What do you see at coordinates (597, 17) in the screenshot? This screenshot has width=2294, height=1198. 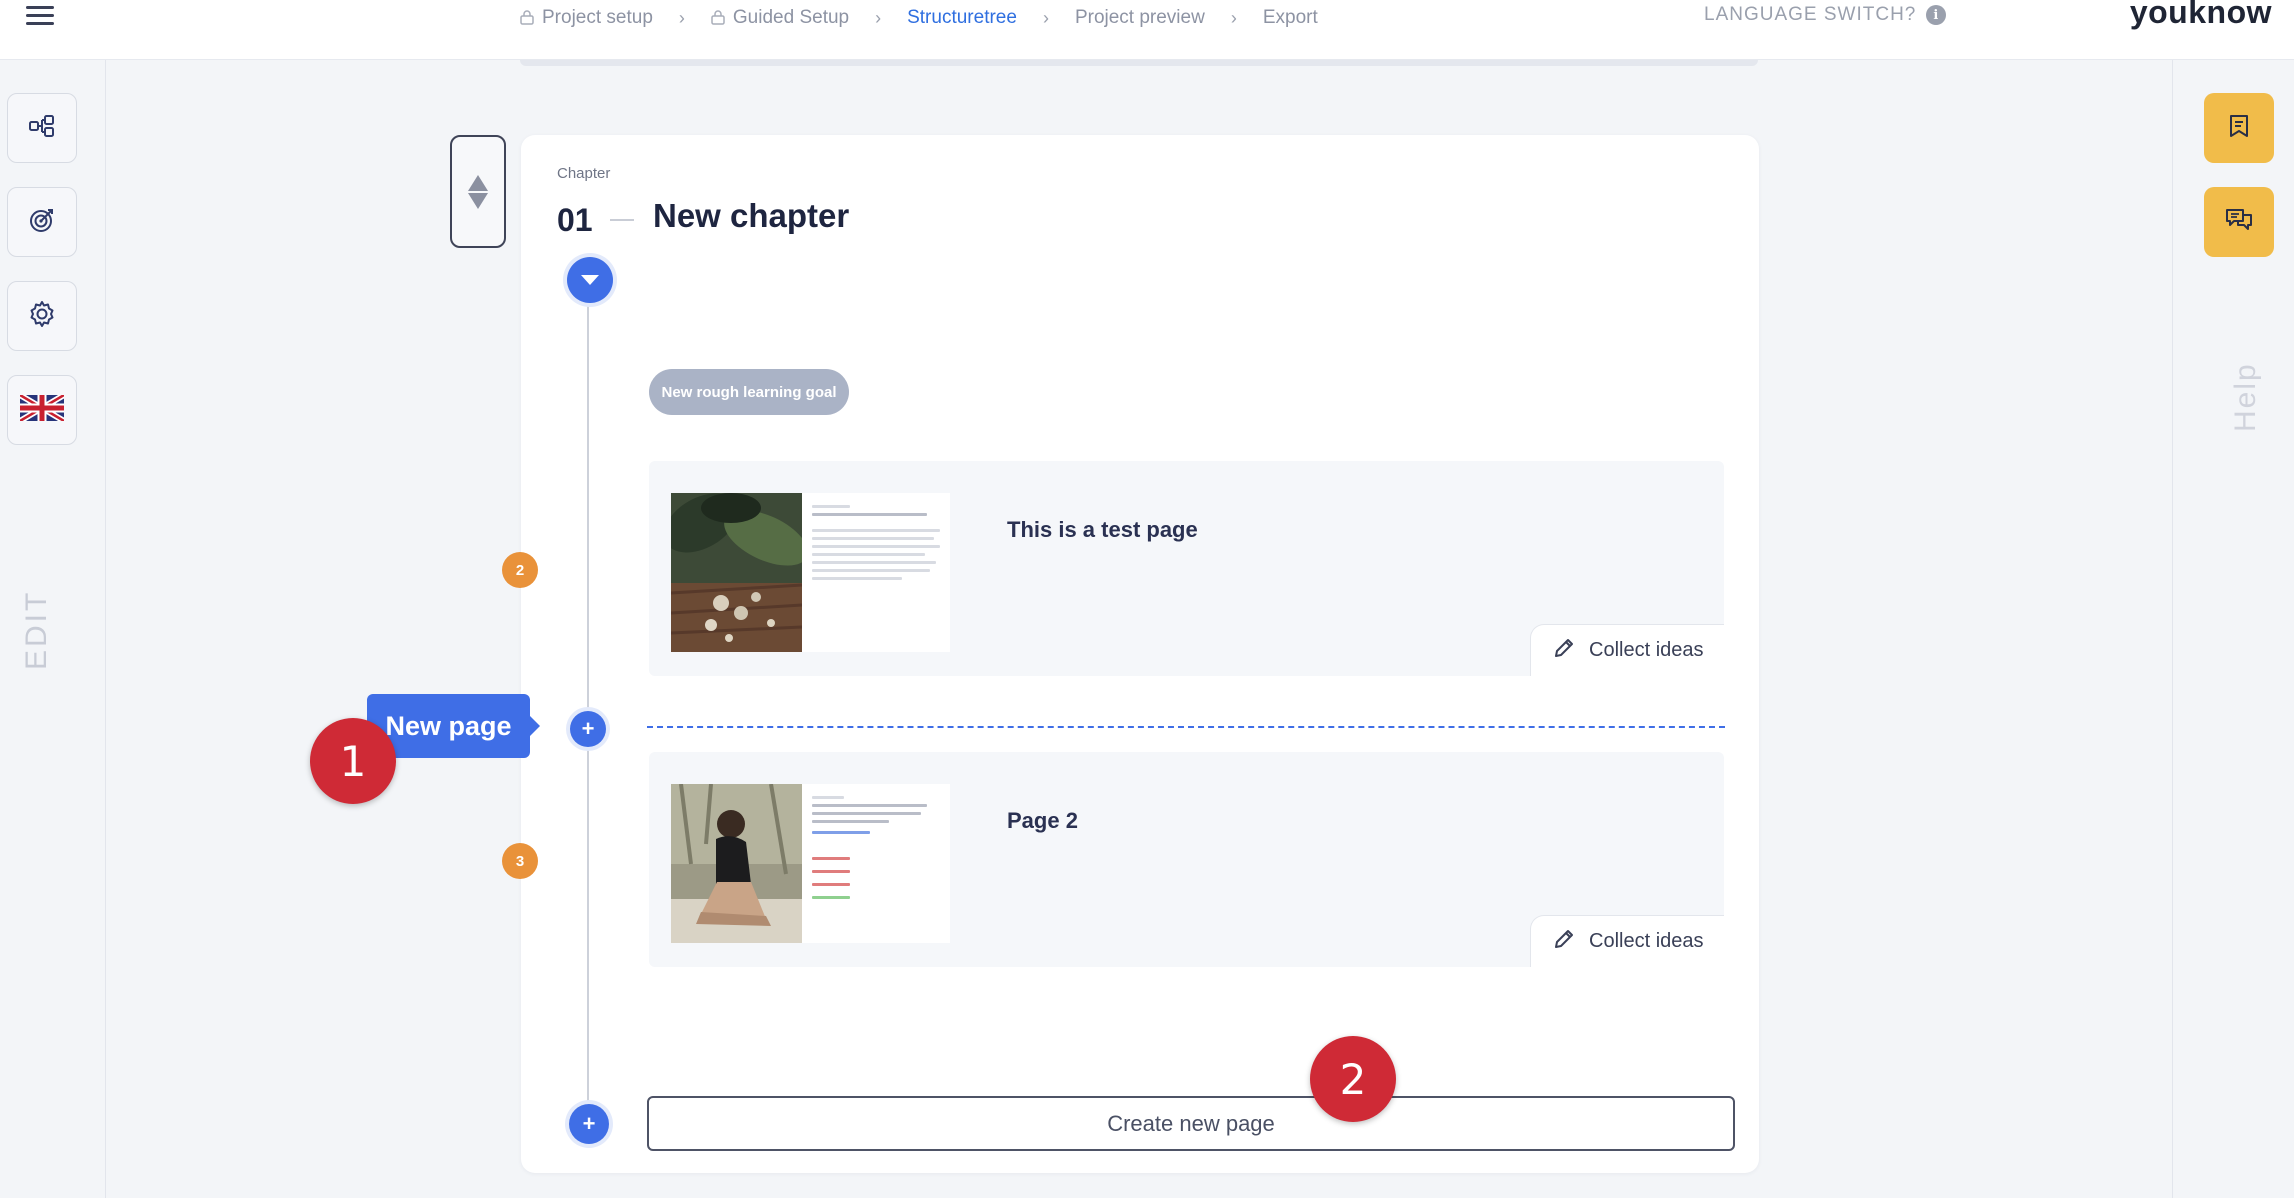 I see `breadcrumb-label: Project setup` at bounding box center [597, 17].